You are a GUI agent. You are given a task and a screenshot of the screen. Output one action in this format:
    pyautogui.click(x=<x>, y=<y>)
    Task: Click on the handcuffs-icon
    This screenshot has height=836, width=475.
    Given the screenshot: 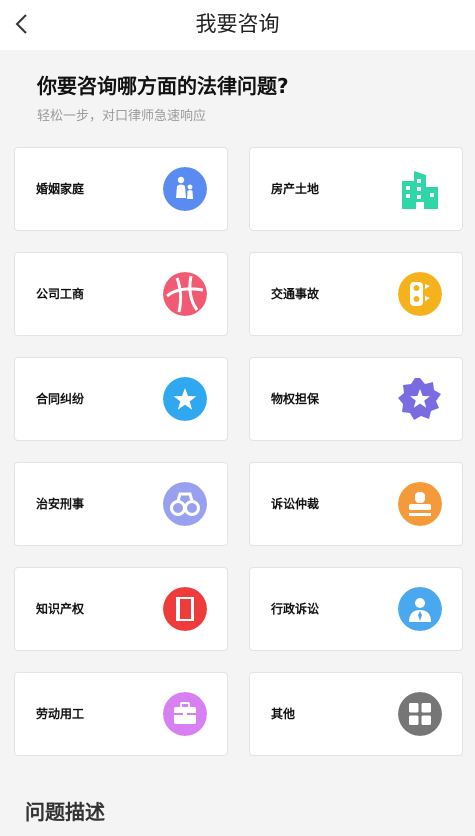 What is the action you would take?
    pyautogui.click(x=185, y=504)
    